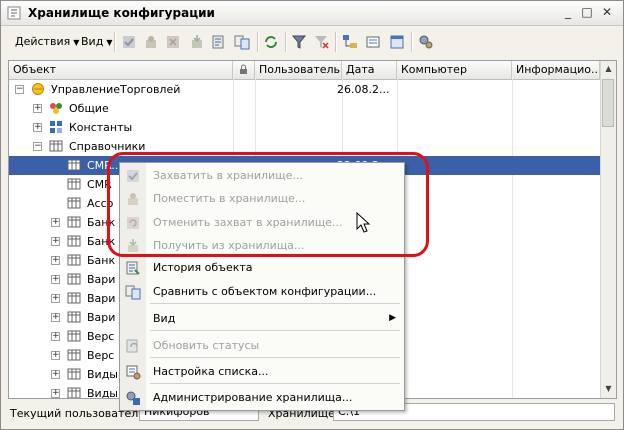 This screenshot has height=430, width=624. What do you see at coordinates (607, 12) in the screenshot?
I see `close-button: ✕` at bounding box center [607, 12].